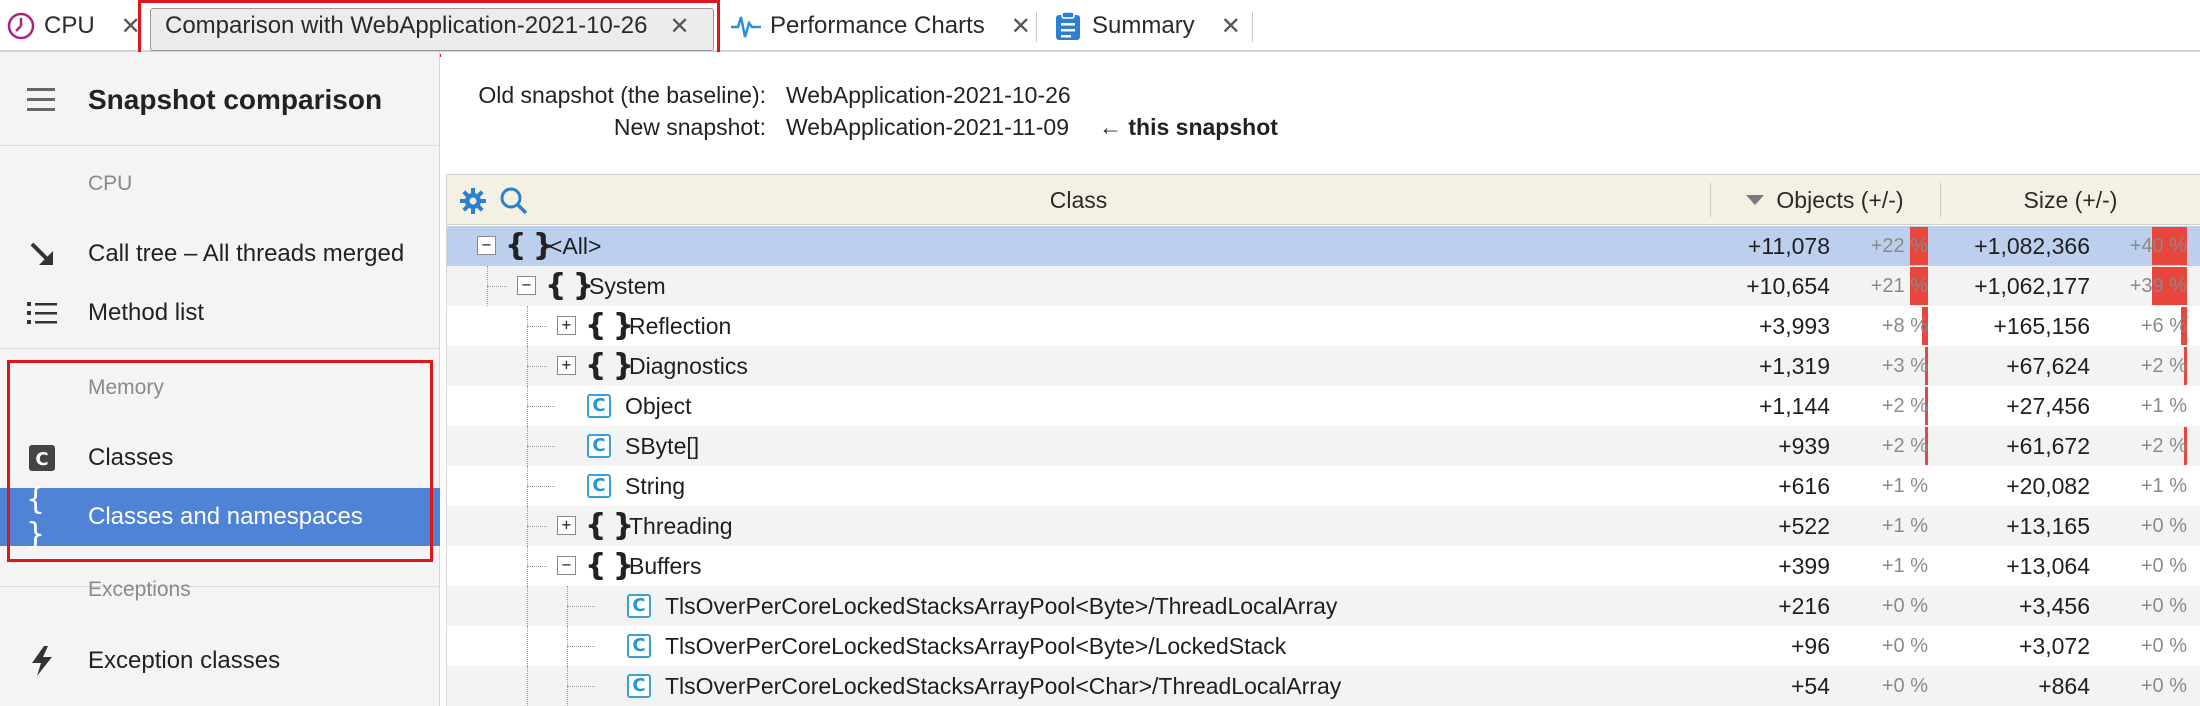 The width and height of the screenshot is (2200, 706). Describe the element at coordinates (1810, 685) in the screenshot. I see `objects-delta: +54` at that location.